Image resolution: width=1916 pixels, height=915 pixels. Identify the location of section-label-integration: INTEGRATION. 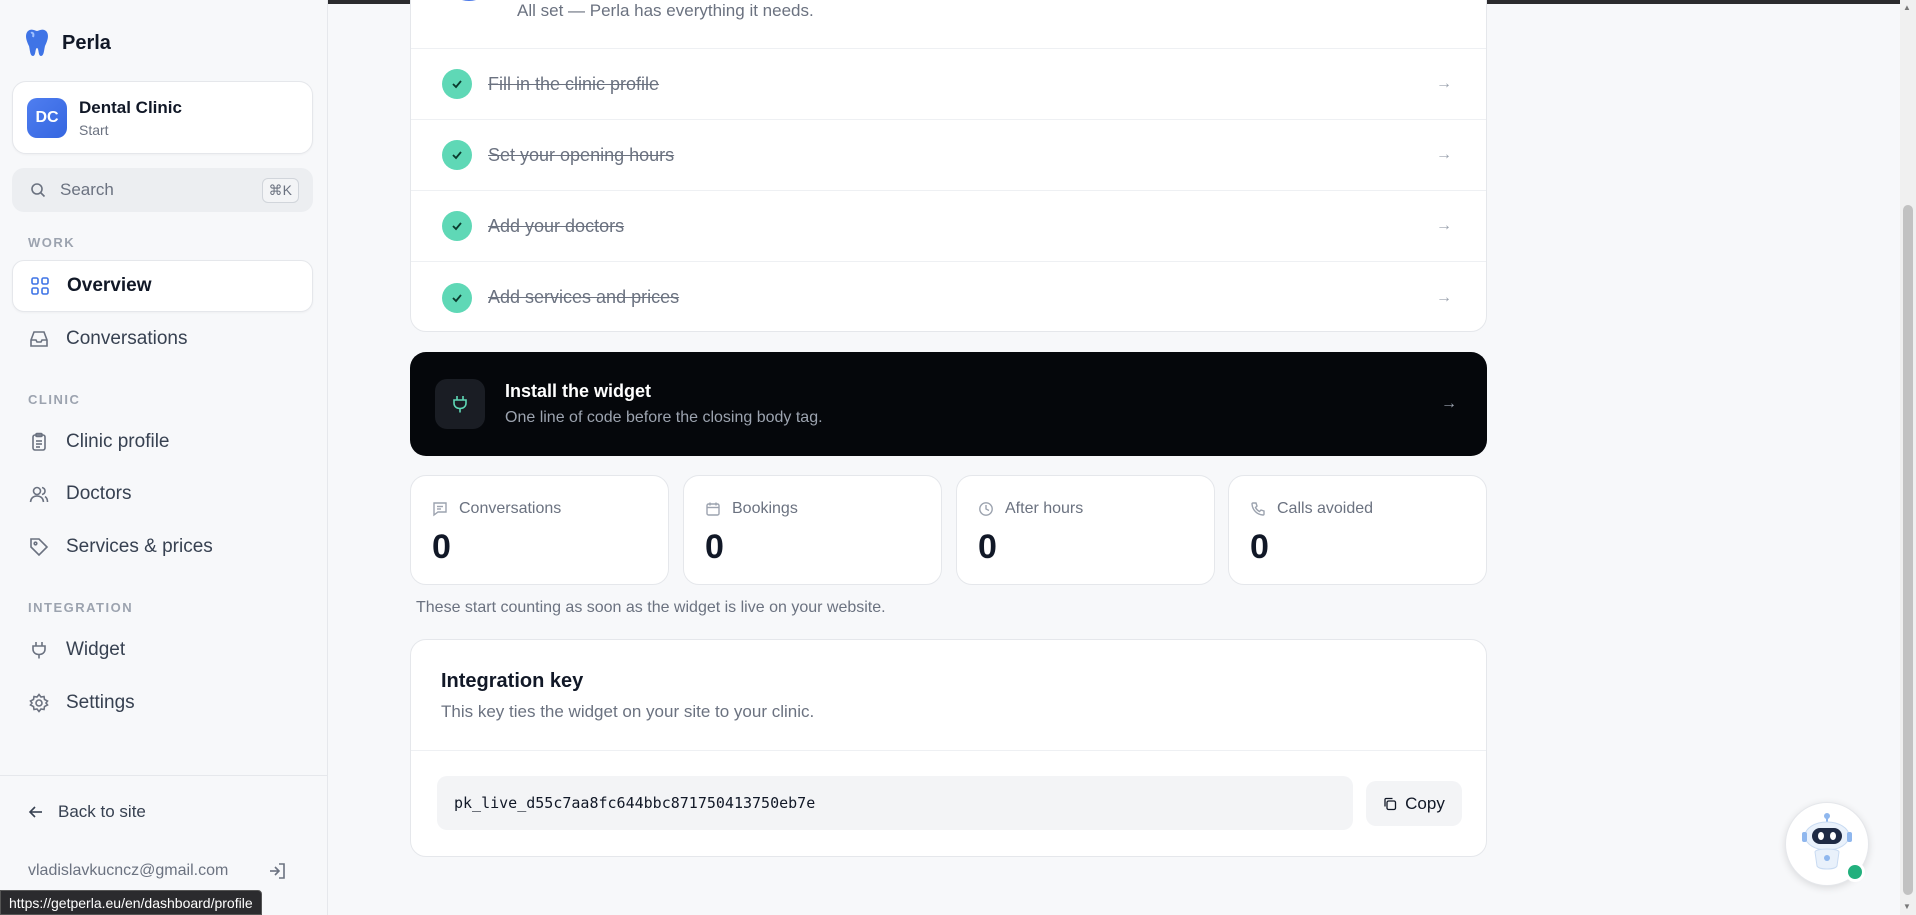
(81, 607).